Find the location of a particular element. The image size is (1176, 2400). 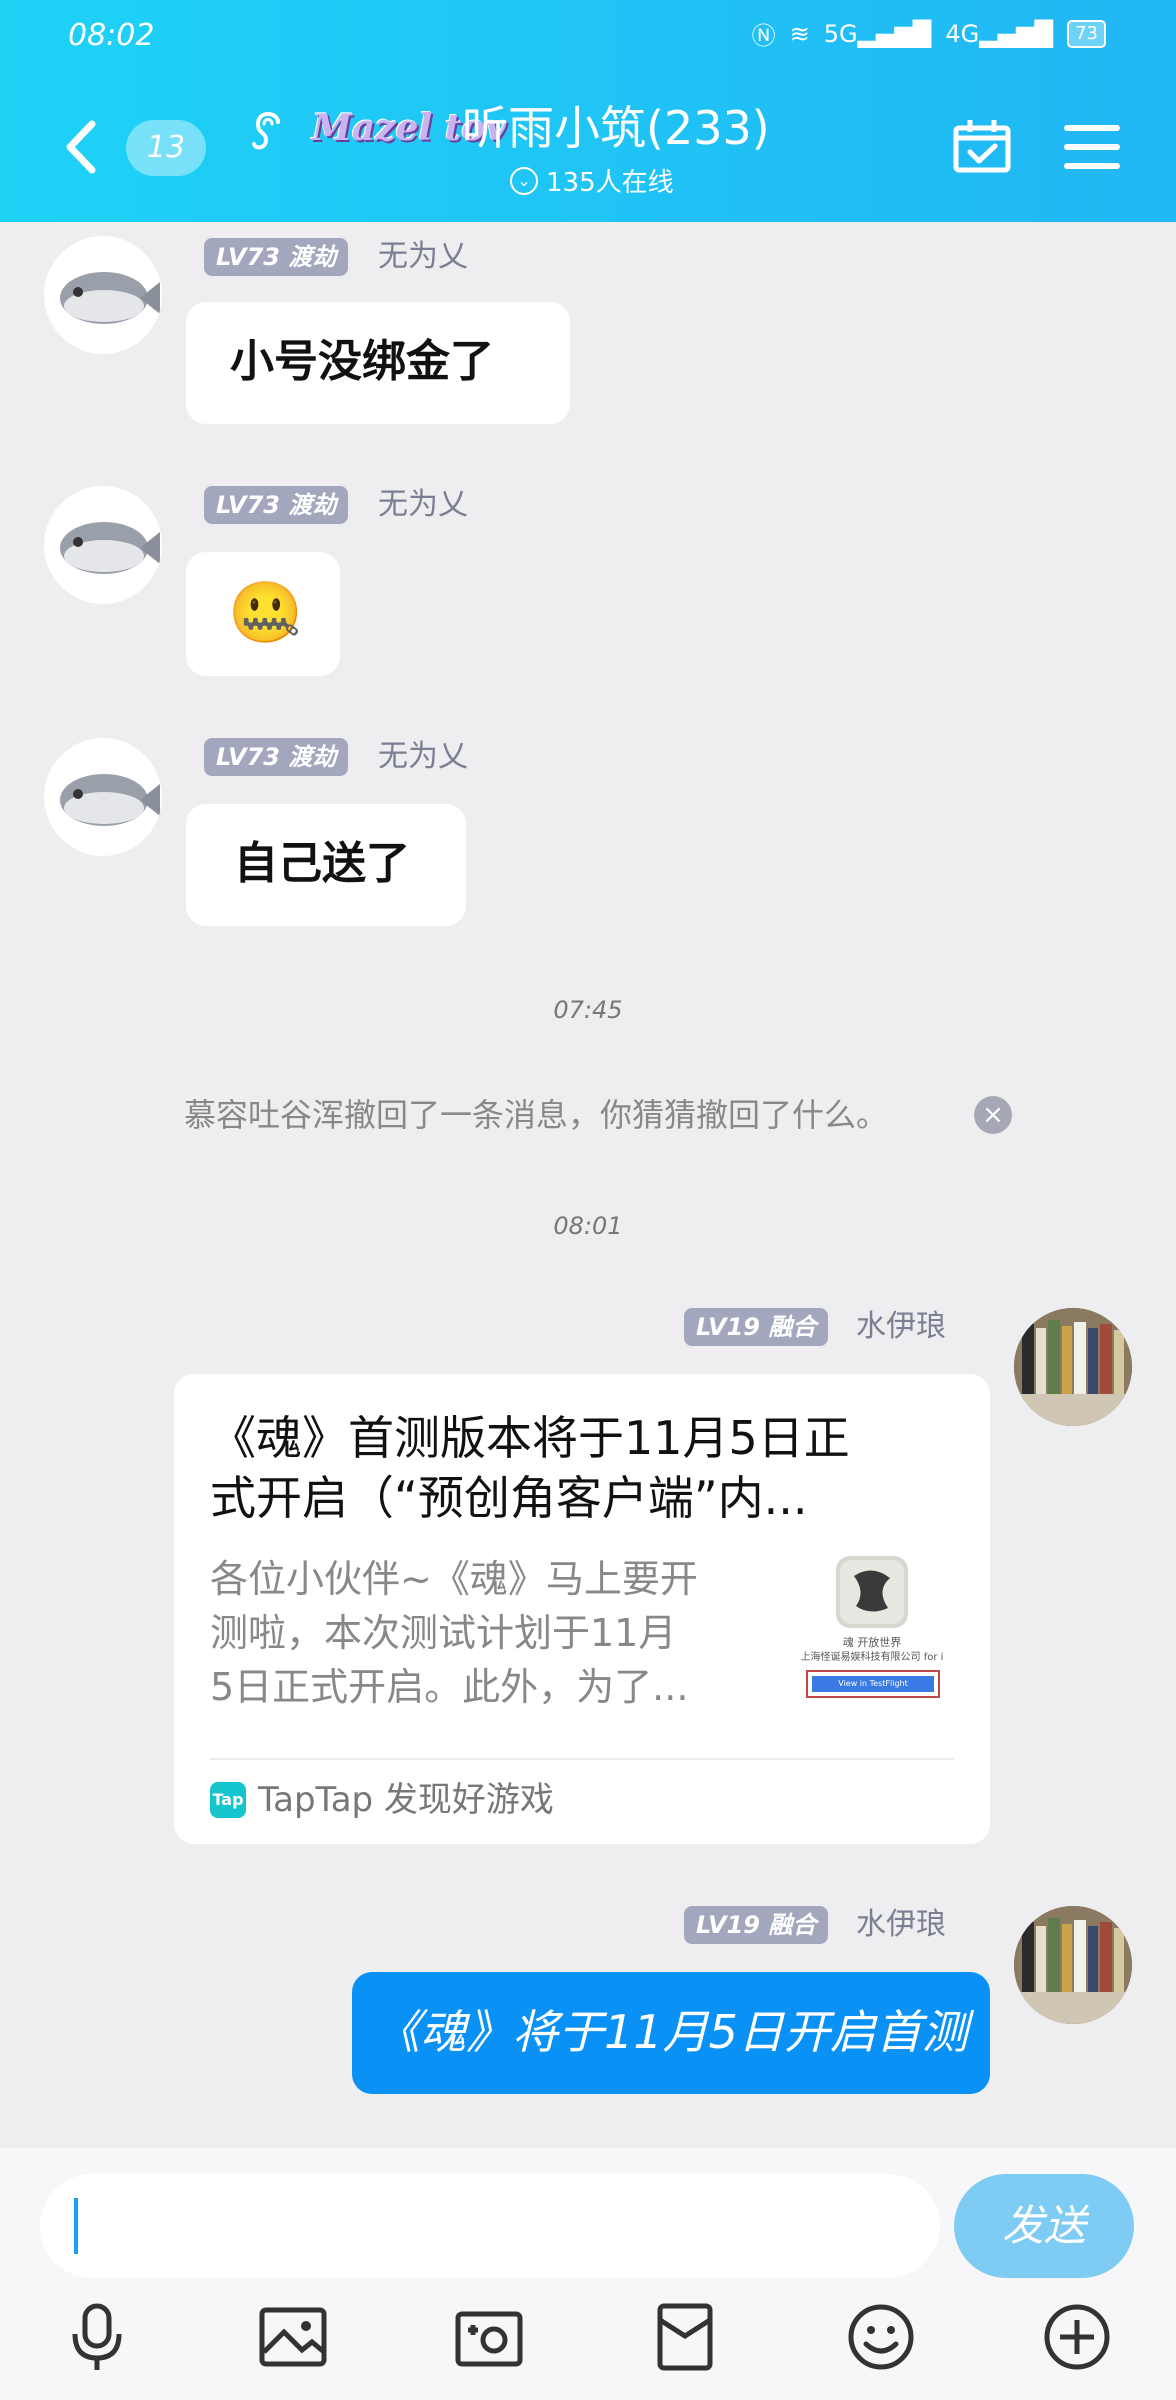

card-source: TapTap 发现好游戏 is located at coordinates (406, 1800).